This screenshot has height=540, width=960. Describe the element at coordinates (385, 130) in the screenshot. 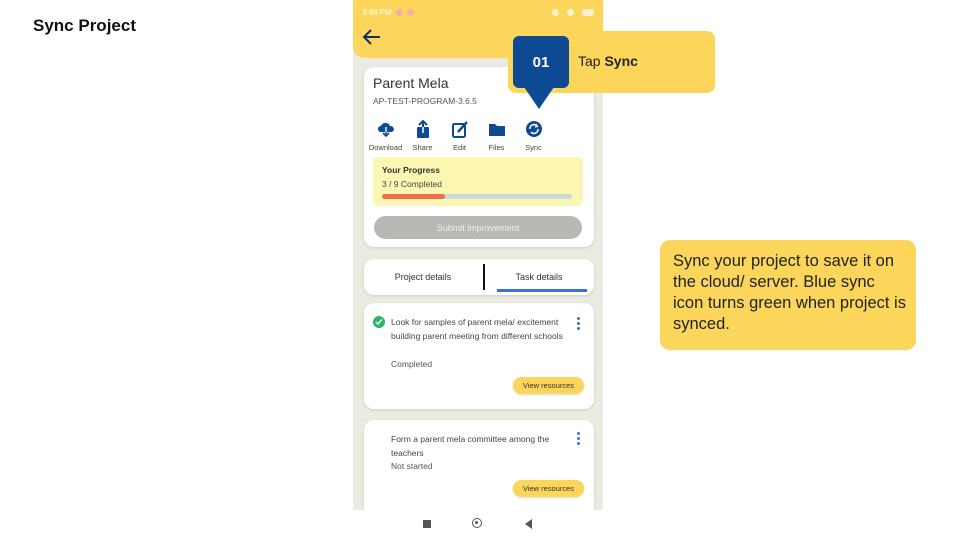

I see `cloud-download-icon` at that location.